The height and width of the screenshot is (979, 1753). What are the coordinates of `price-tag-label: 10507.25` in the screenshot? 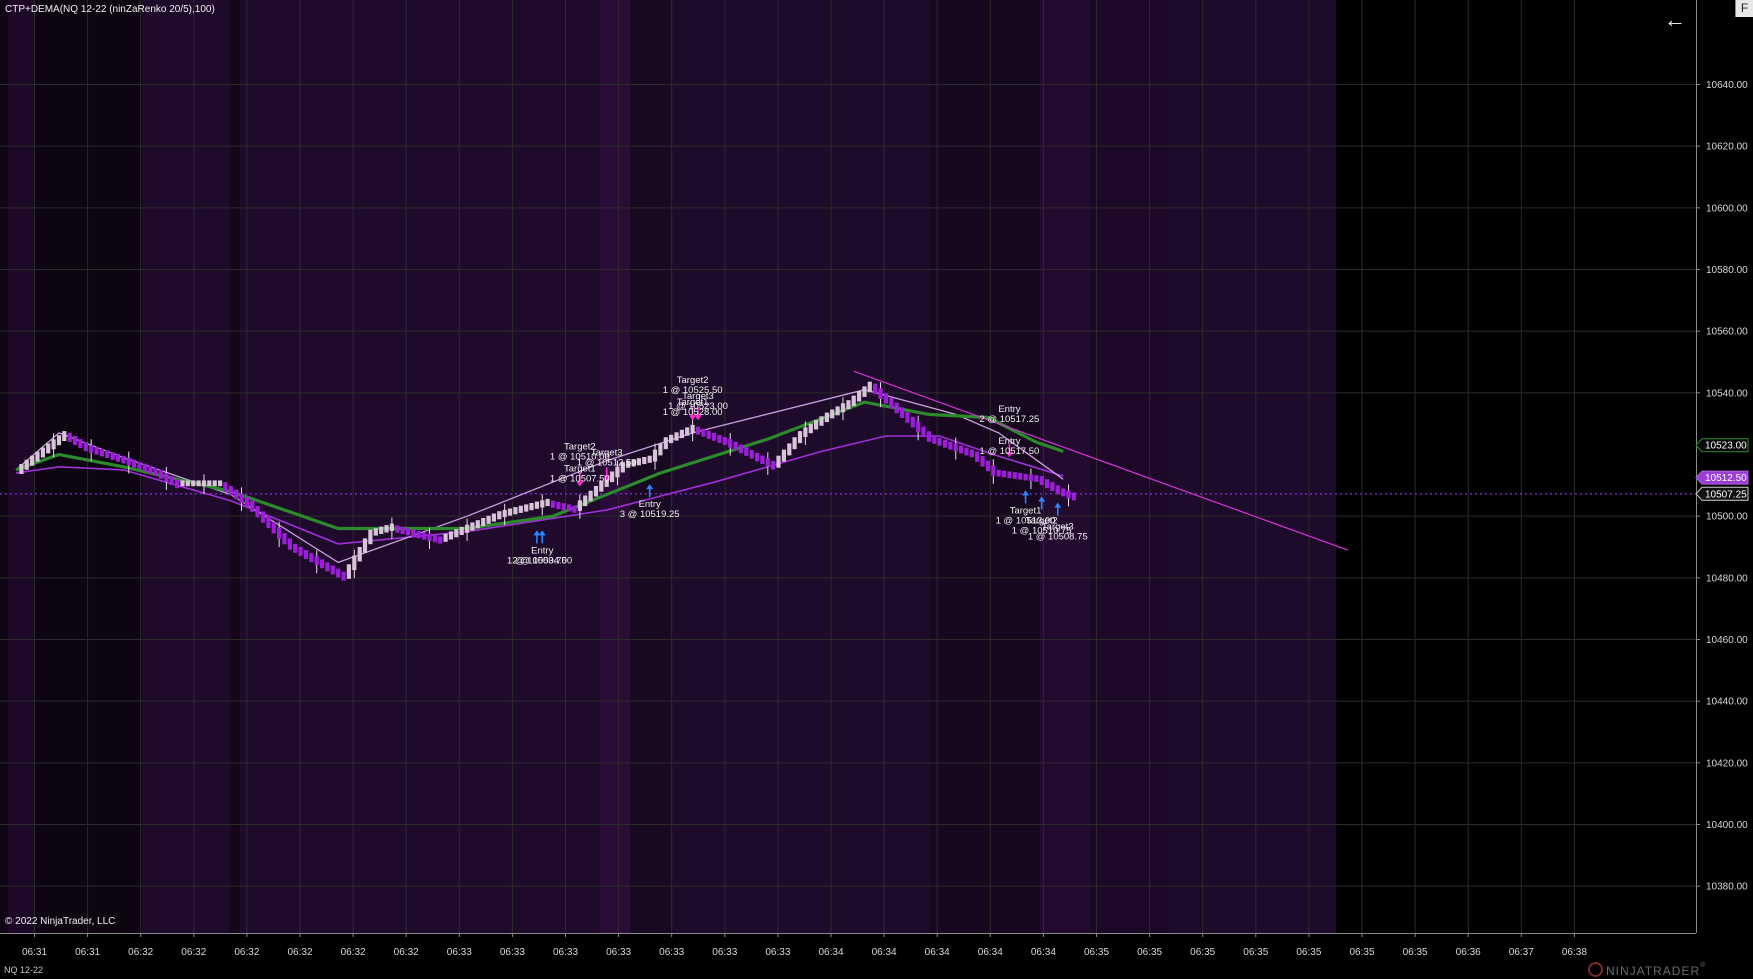 It's located at (1726, 494).